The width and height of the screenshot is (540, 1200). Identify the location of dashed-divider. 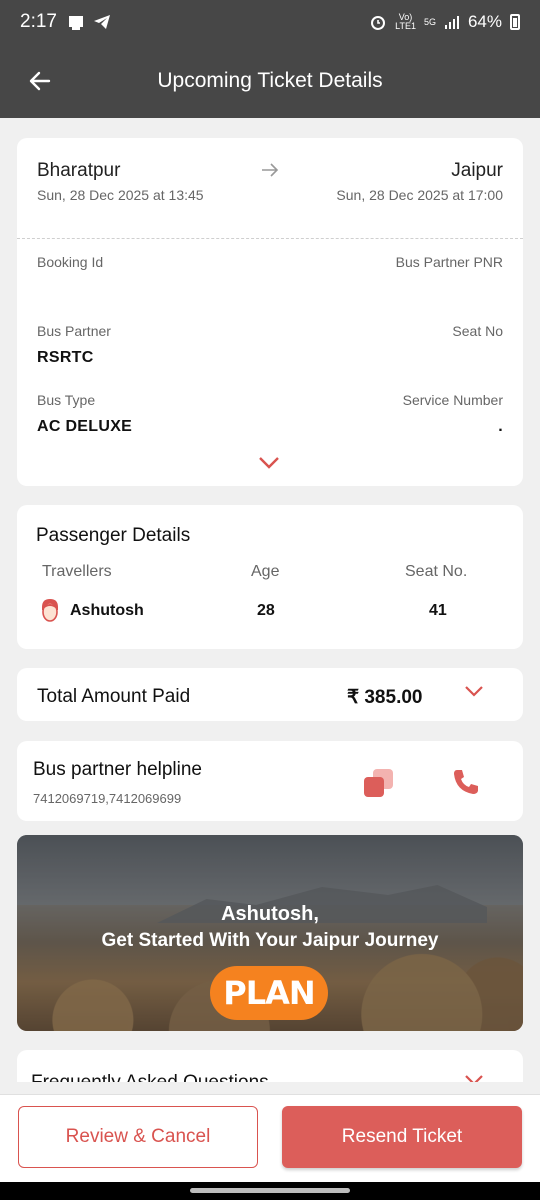
(270, 238).